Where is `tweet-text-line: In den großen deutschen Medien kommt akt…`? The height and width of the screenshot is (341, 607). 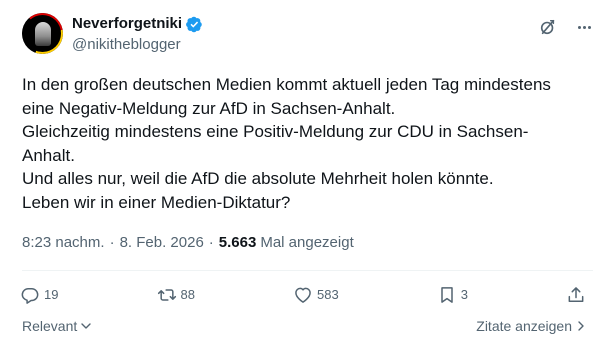
tweet-text-line: In den großen deutschen Medien kommt akt… is located at coordinates (286, 84).